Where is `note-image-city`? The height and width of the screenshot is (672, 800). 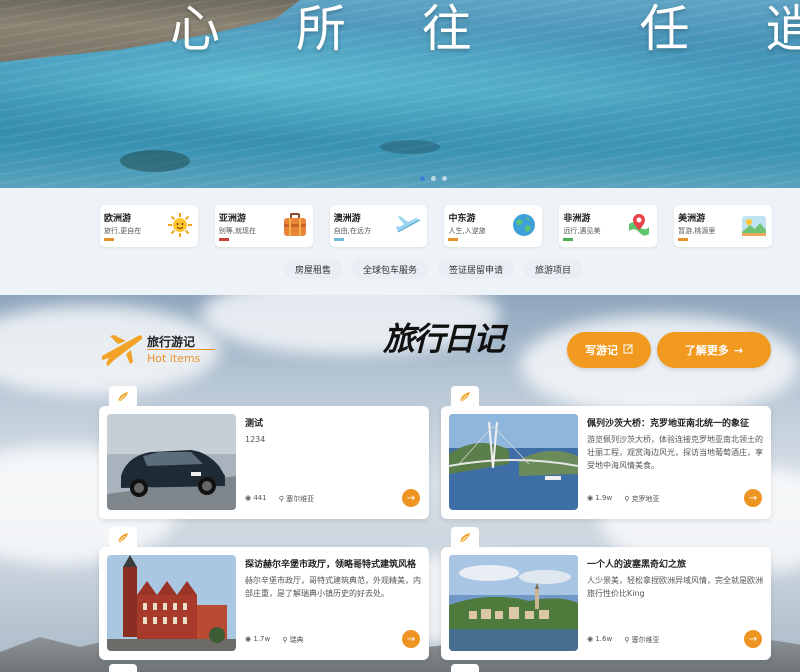
note-image-city is located at coordinates (513, 603).